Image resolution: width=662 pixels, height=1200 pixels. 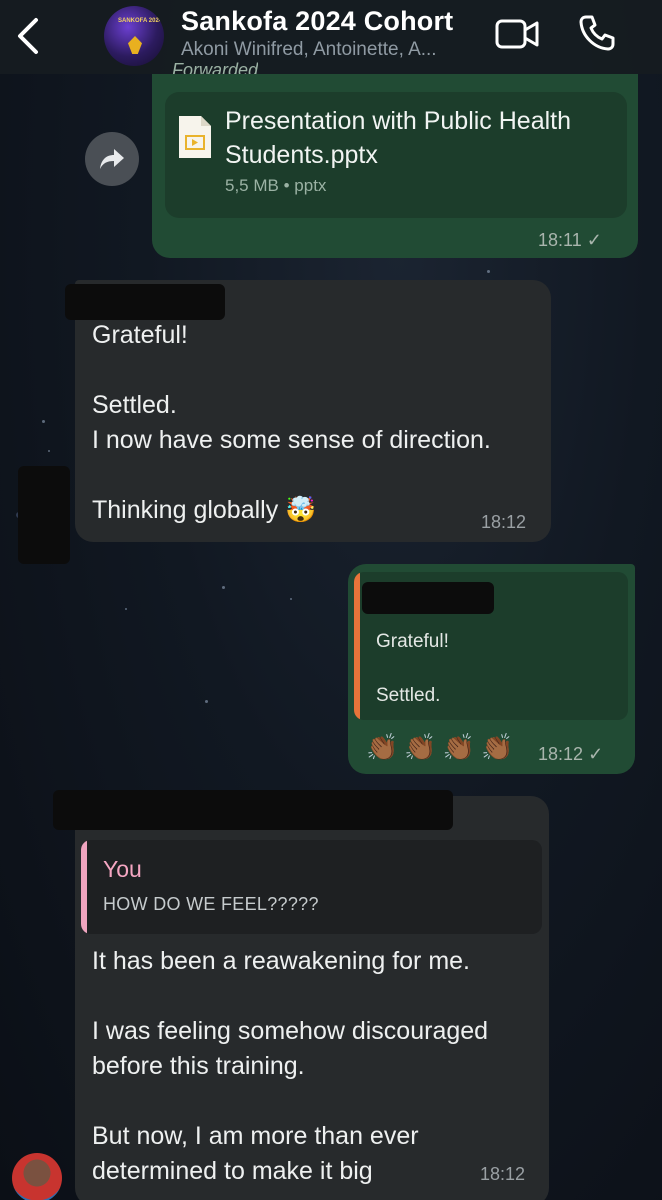 I want to click on document-file-size: 5,5 MB, so click(x=252, y=185).